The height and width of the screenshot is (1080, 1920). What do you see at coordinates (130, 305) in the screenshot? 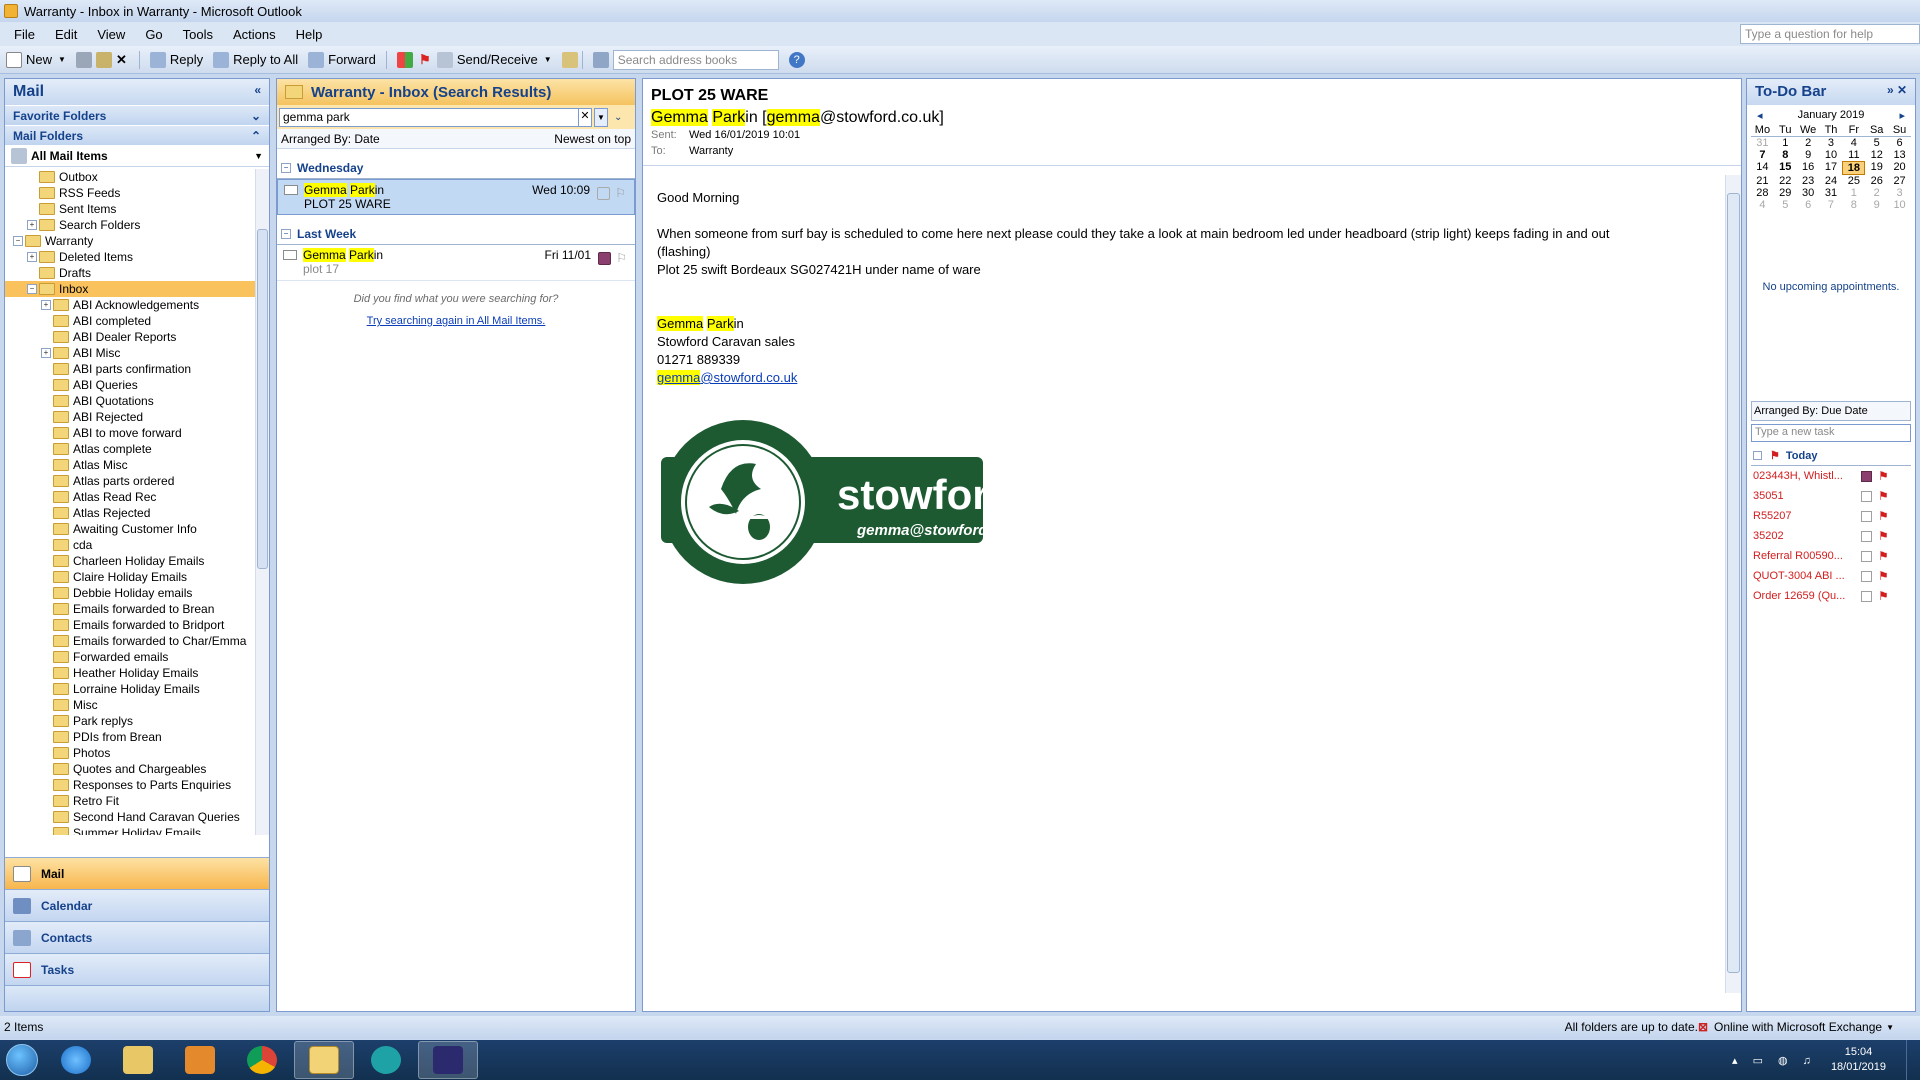
I see `folder-item: + ABI Acknowledgements` at bounding box center [130, 305].